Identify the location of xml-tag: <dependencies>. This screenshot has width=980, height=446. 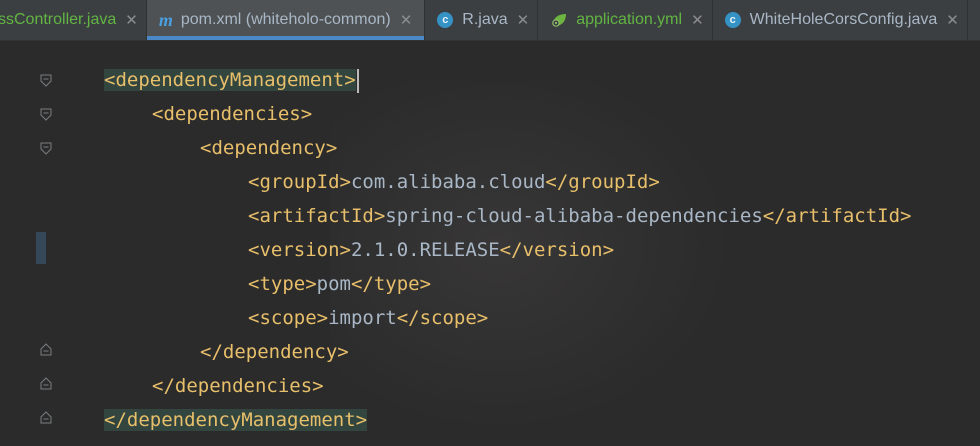
(232, 114).